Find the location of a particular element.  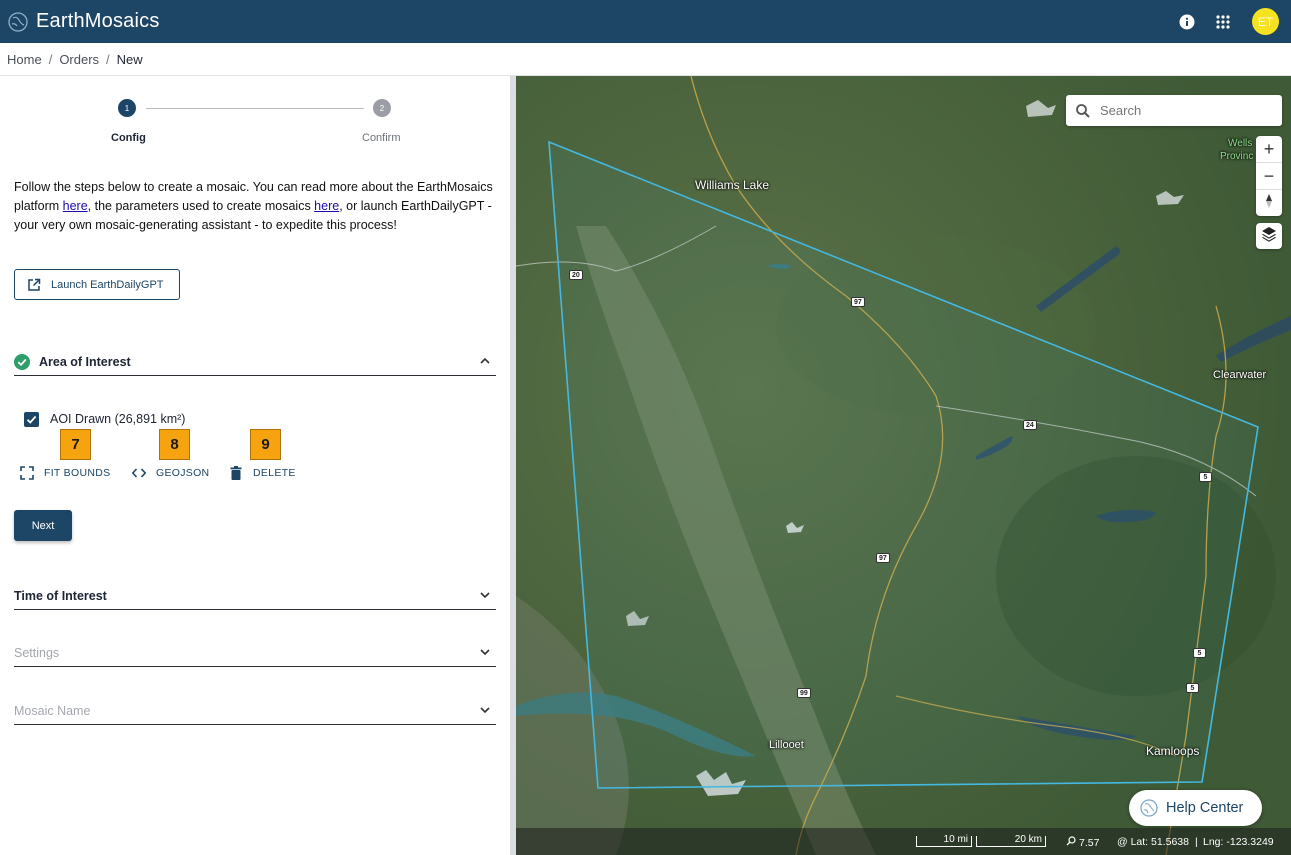

highway-shield: 99 is located at coordinates (804, 693).